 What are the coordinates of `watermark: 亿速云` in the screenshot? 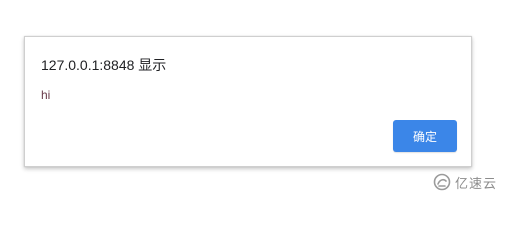 It's located at (465, 182).